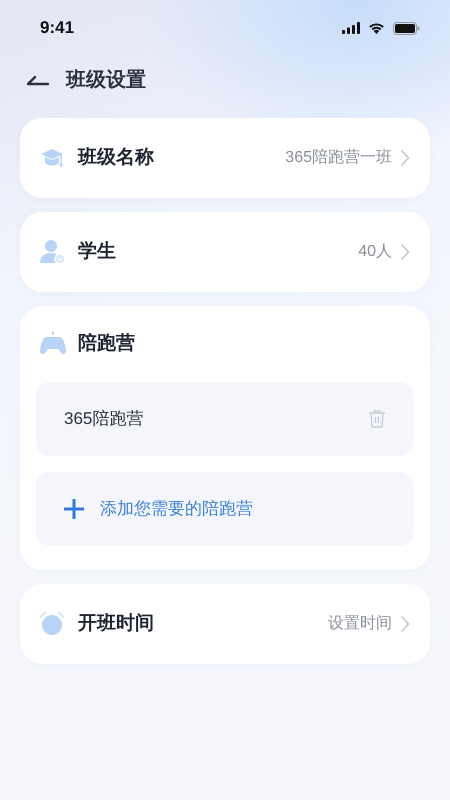  What do you see at coordinates (375, 252) in the screenshot?
I see `row-value: 40人` at bounding box center [375, 252].